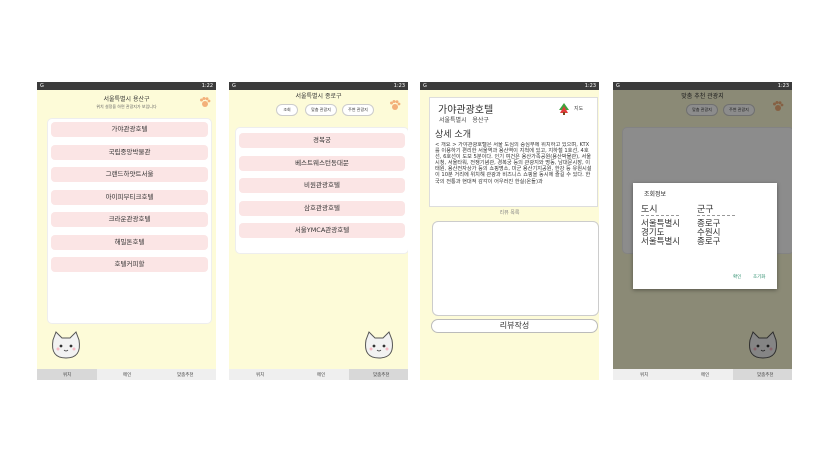 This screenshot has height=455, width=835. I want to click on list-item: 그랜드하얏트서울, so click(129, 174).